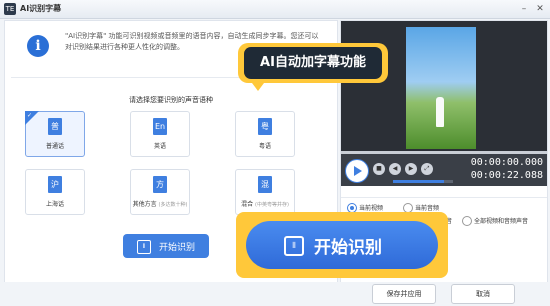  What do you see at coordinates (348, 248) in the screenshot?
I see `zoomed-start-label: 开始识别` at bounding box center [348, 248].